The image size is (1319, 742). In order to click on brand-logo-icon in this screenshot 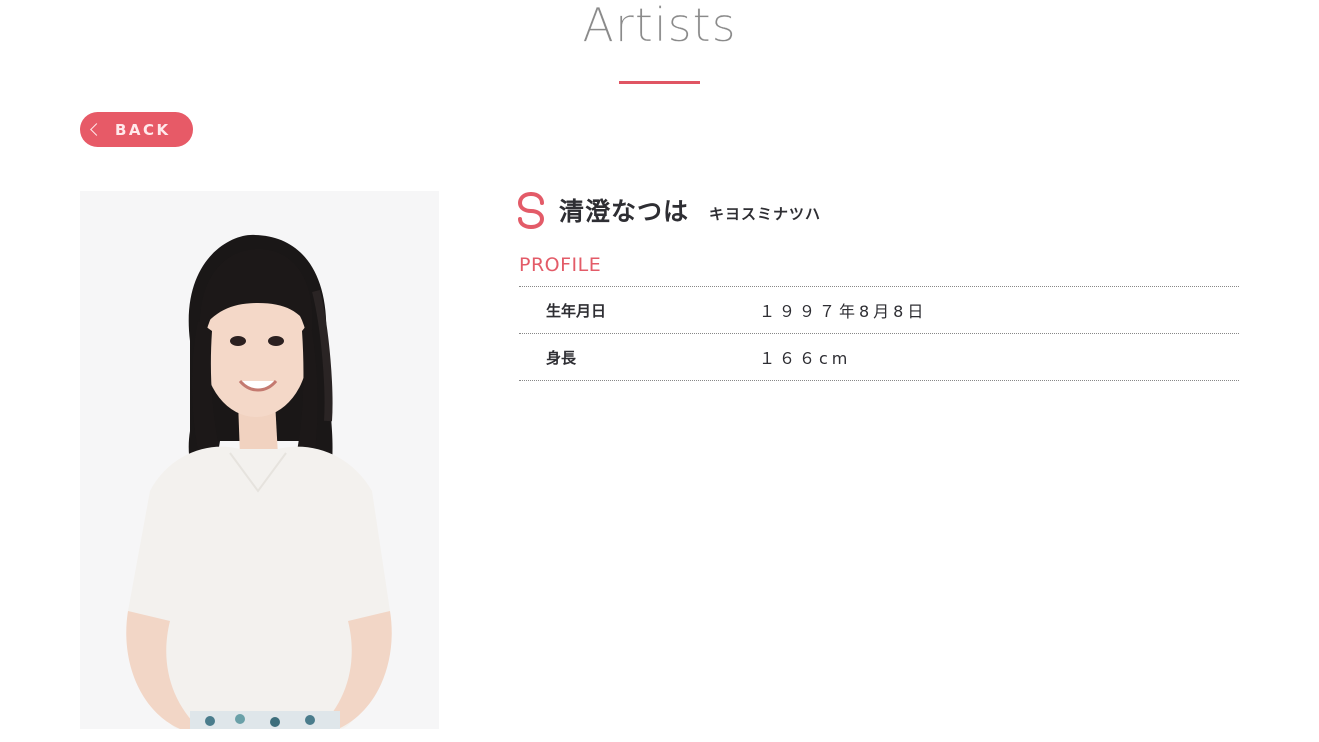, I will do `click(531, 211)`.